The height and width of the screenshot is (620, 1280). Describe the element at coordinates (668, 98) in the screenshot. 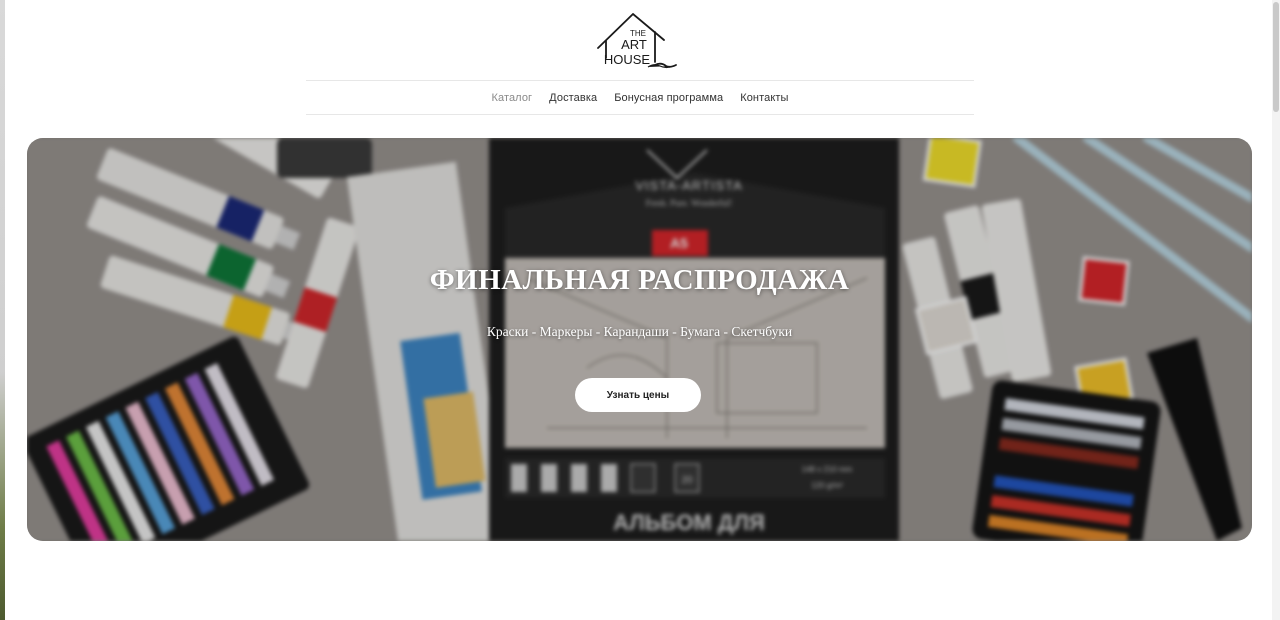

I see `nav-item-bonus-program: Бонусная программа` at that location.